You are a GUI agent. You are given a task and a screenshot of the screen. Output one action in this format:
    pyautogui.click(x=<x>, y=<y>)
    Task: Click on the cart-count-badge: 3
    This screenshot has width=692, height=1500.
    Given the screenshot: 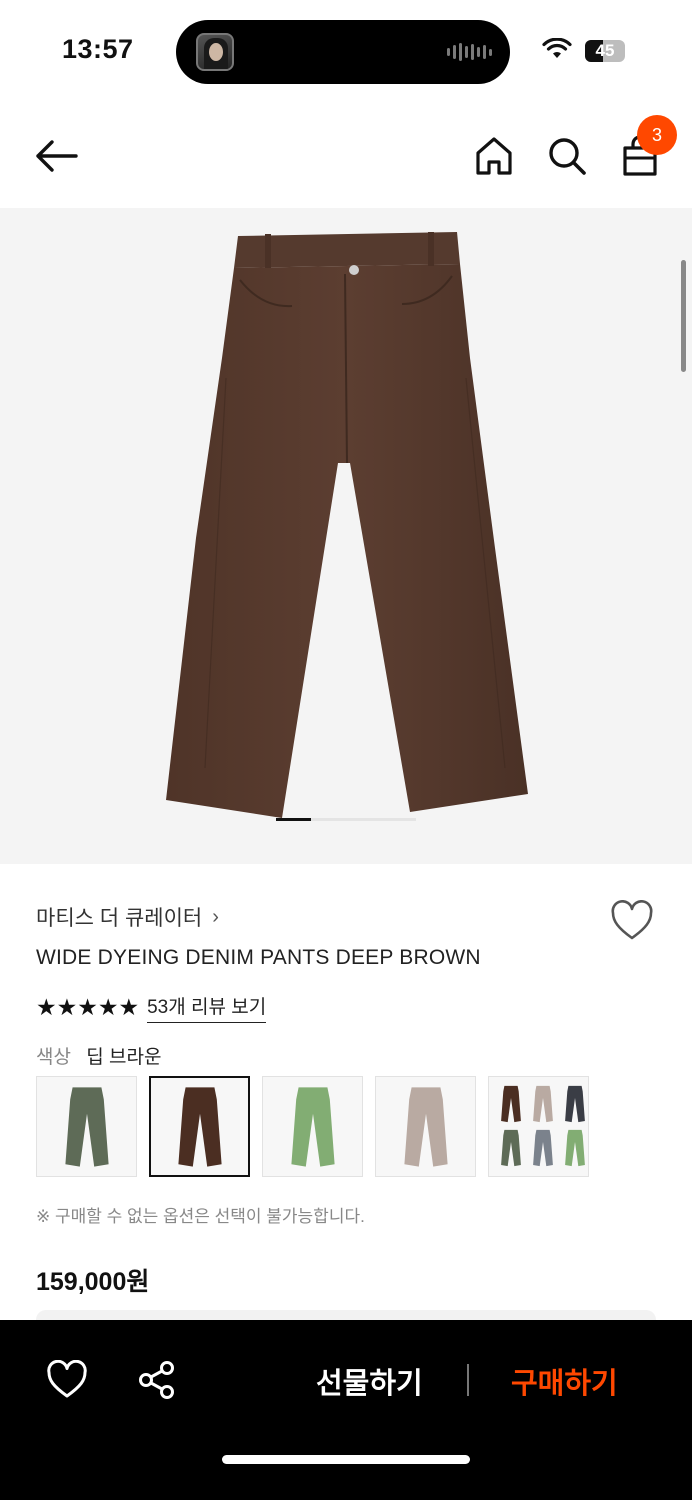 What is the action you would take?
    pyautogui.click(x=657, y=135)
    